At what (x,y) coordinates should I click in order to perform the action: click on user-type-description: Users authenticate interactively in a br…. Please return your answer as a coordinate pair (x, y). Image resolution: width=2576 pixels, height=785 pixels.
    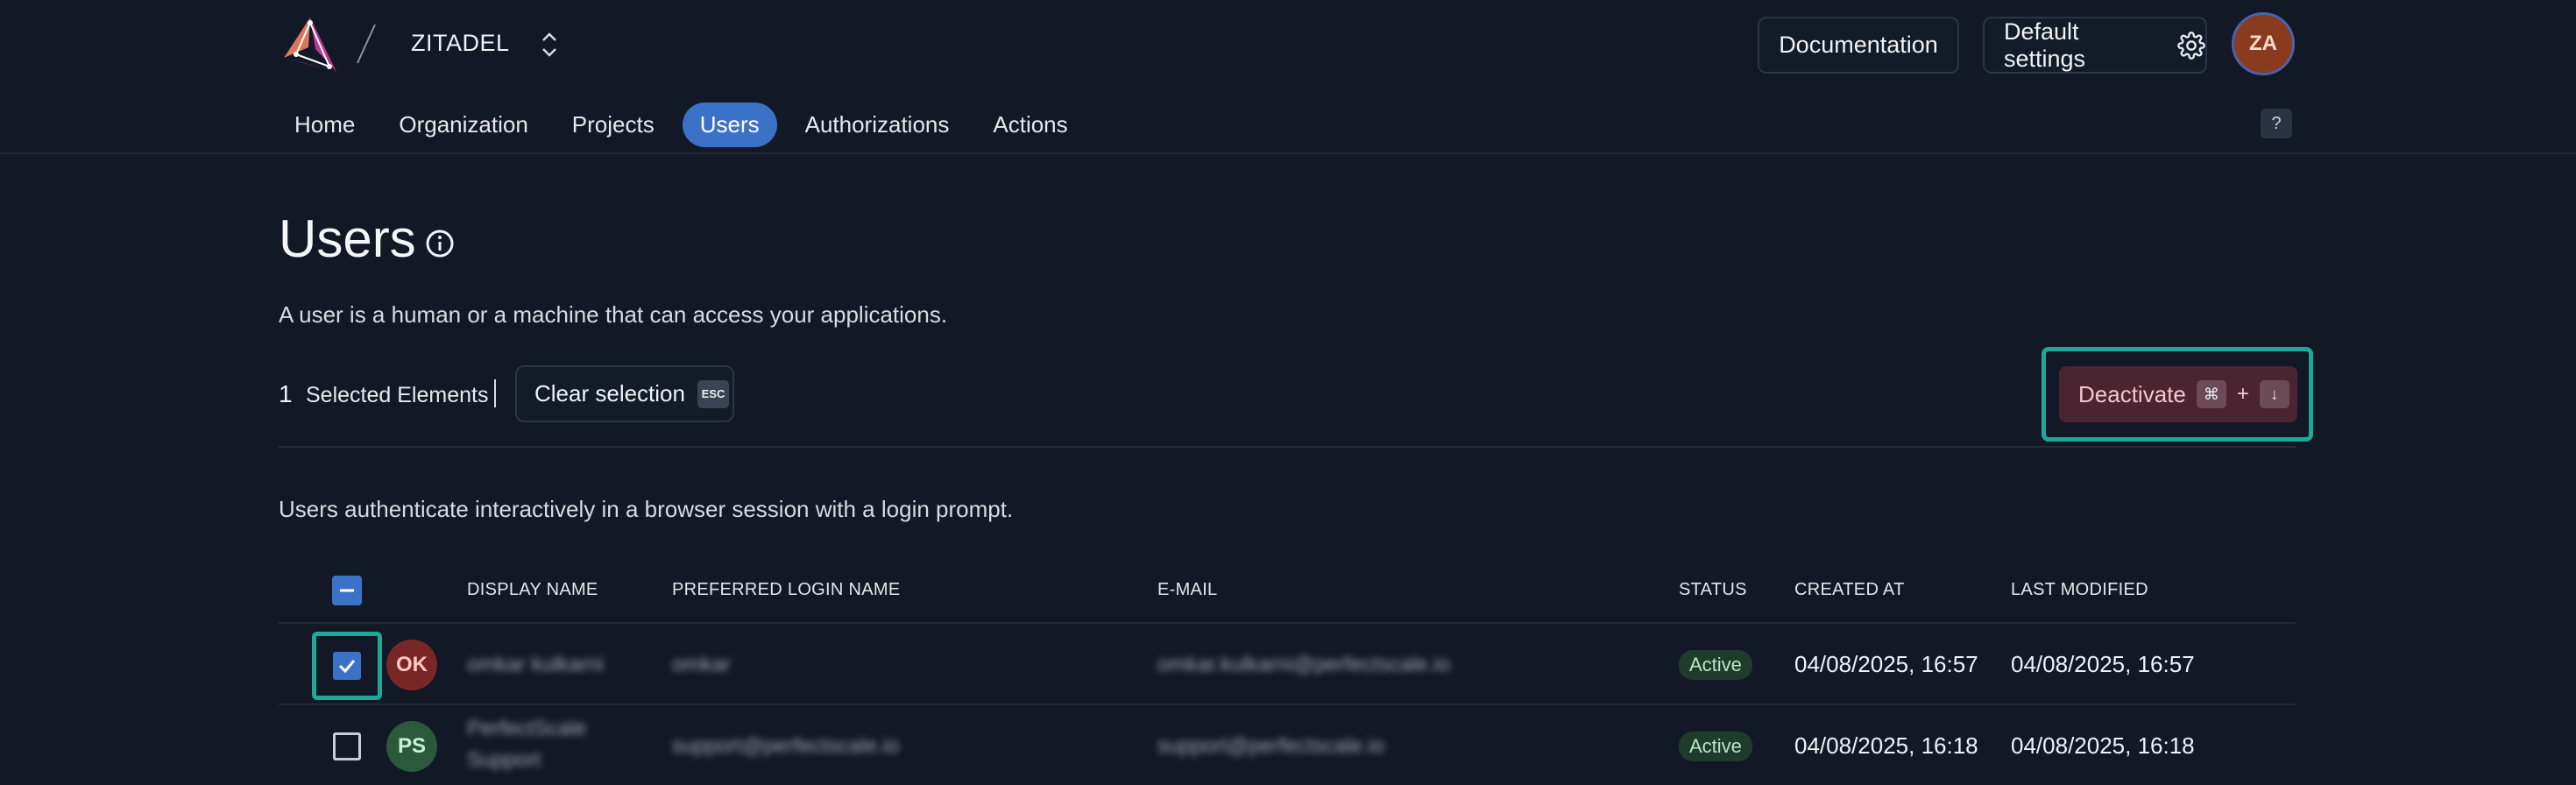
    Looking at the image, I should click on (646, 509).